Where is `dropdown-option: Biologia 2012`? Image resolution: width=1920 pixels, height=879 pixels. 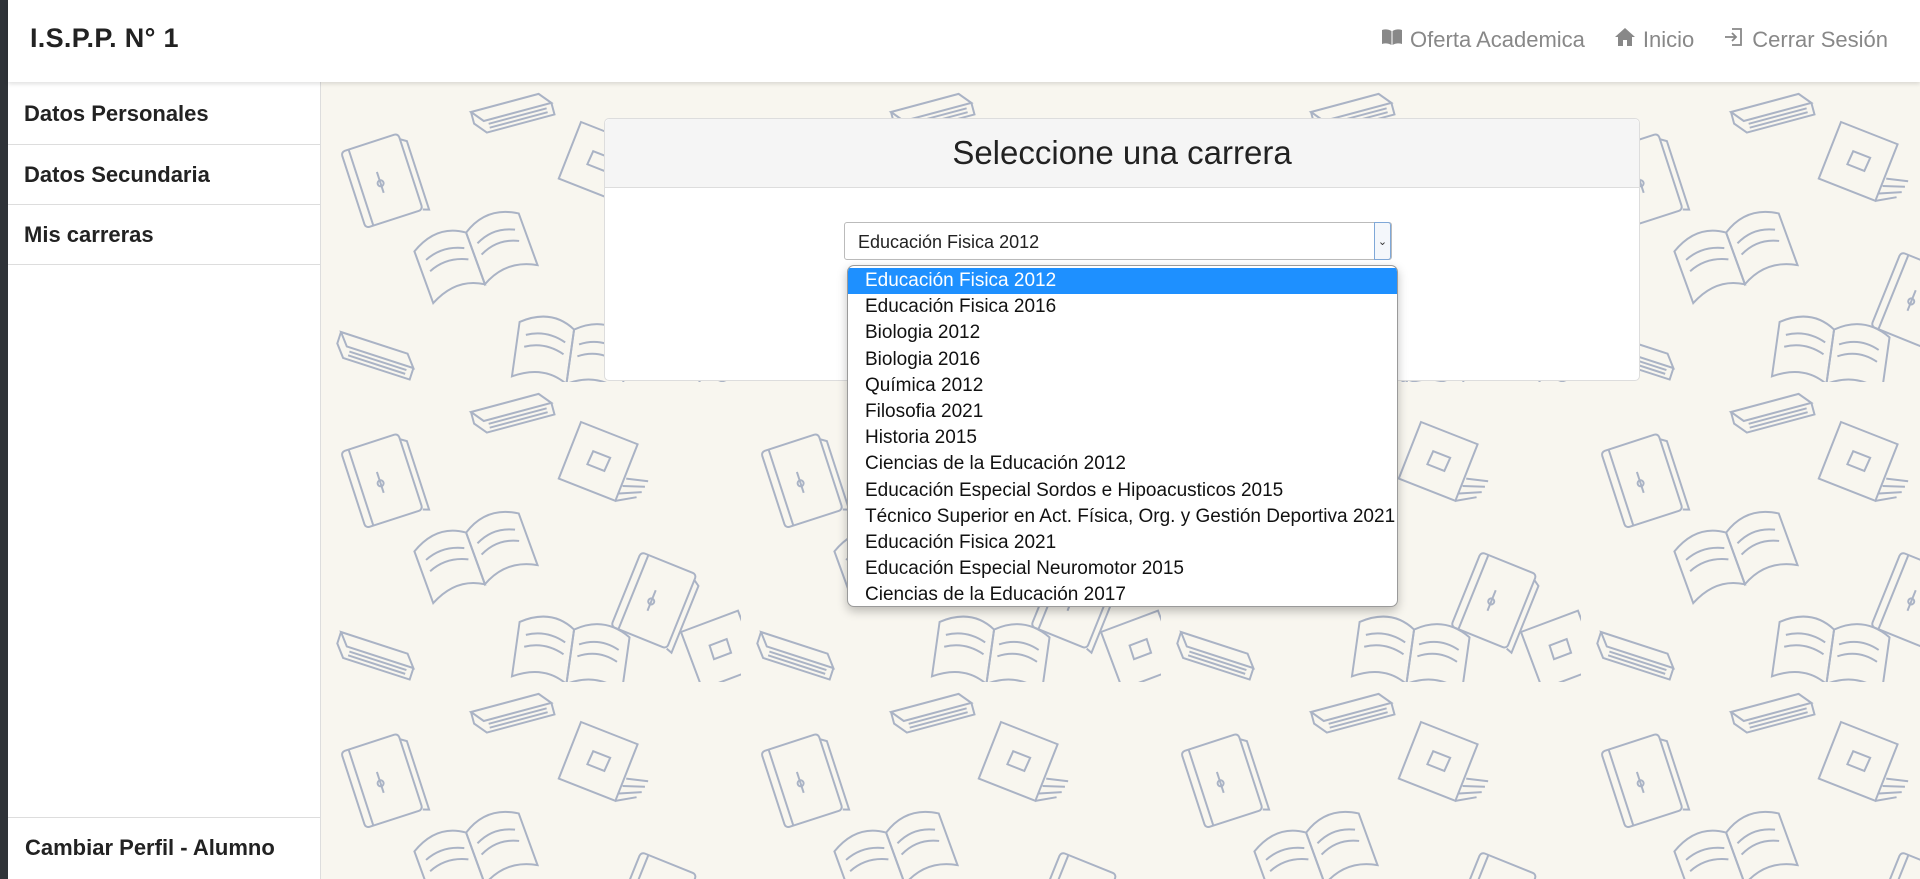 dropdown-option: Biologia 2012 is located at coordinates (1122, 333).